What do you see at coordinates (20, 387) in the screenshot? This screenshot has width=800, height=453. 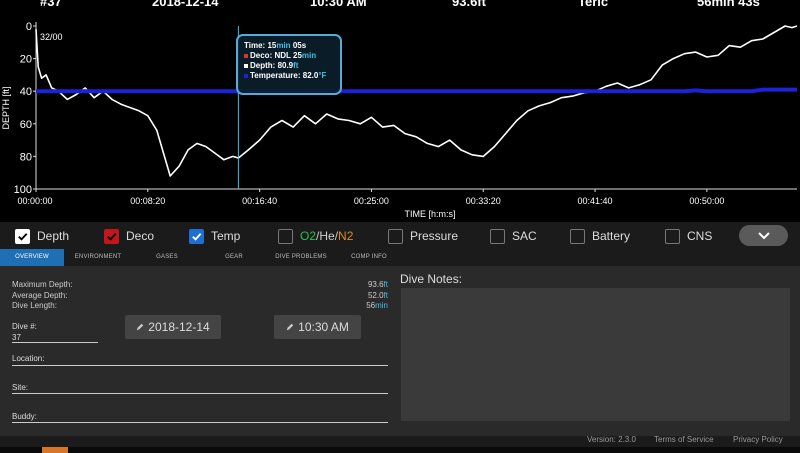 I see `site-label: Site:` at bounding box center [20, 387].